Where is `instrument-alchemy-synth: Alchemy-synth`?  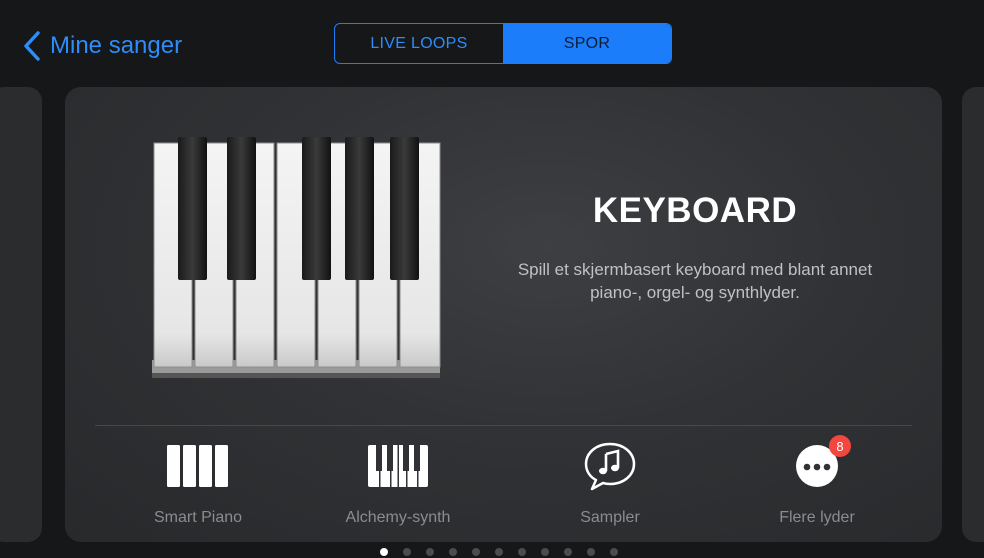 instrument-alchemy-synth: Alchemy-synth is located at coordinates (398, 484).